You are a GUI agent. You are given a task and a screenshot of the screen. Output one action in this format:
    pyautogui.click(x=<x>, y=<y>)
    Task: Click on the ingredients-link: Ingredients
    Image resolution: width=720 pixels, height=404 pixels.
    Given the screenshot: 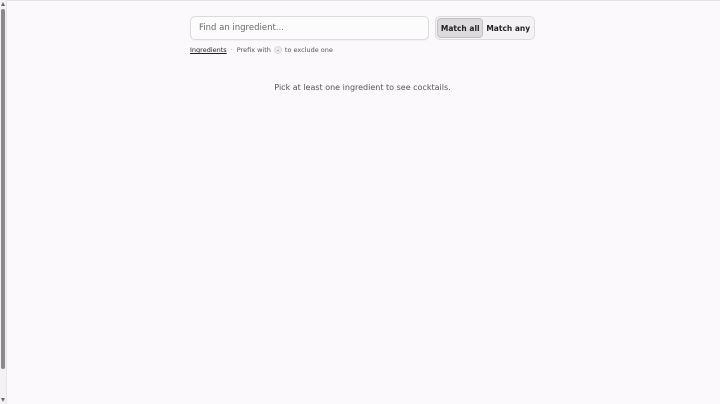 What is the action you would take?
    pyautogui.click(x=208, y=50)
    